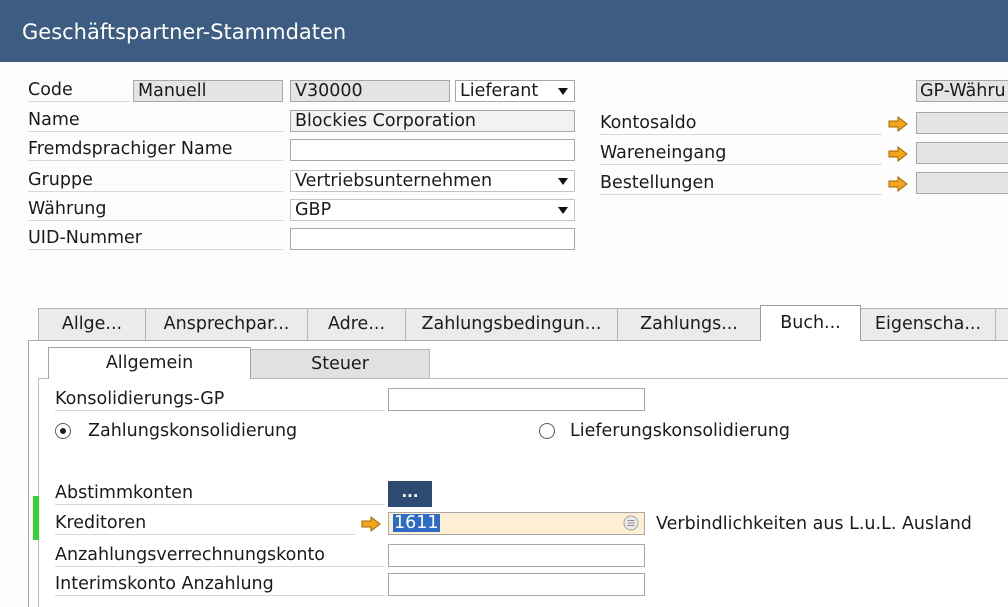  I want to click on code-series-select: Manuell, so click(208, 91).